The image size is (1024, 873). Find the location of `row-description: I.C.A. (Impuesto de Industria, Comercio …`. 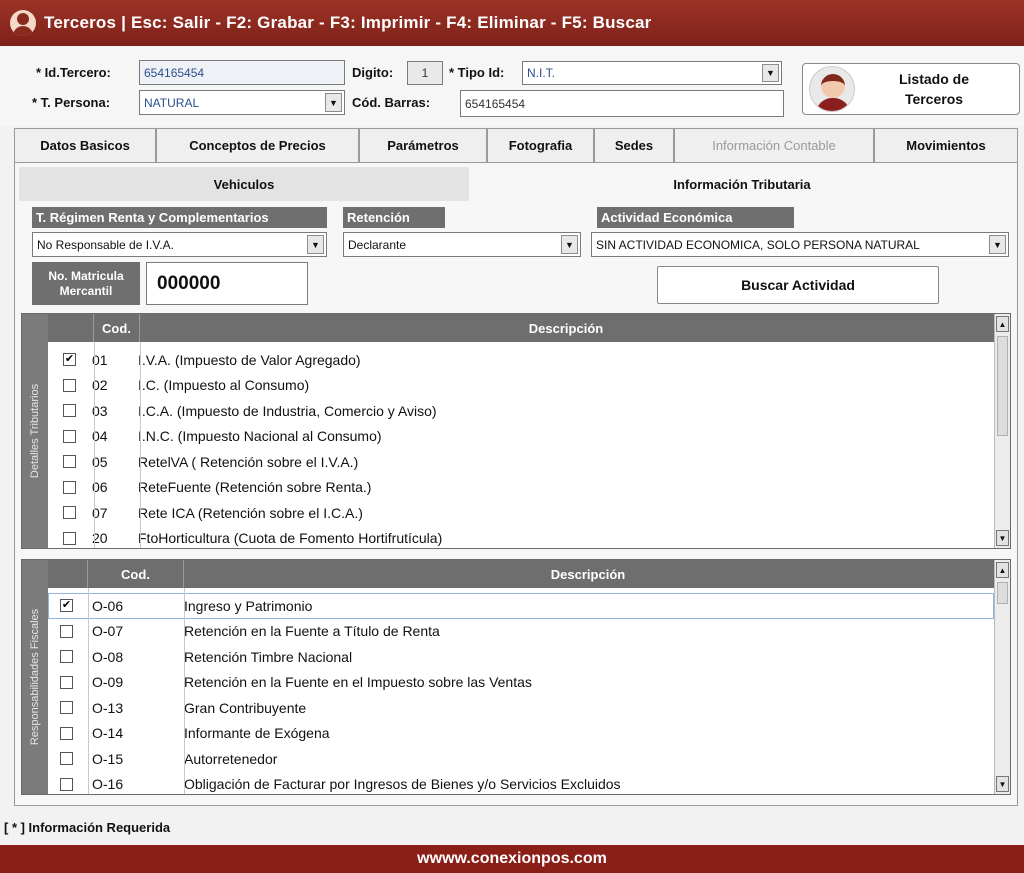

row-description: I.C.A. (Impuesto de Industria, Comercio … is located at coordinates (287, 410).